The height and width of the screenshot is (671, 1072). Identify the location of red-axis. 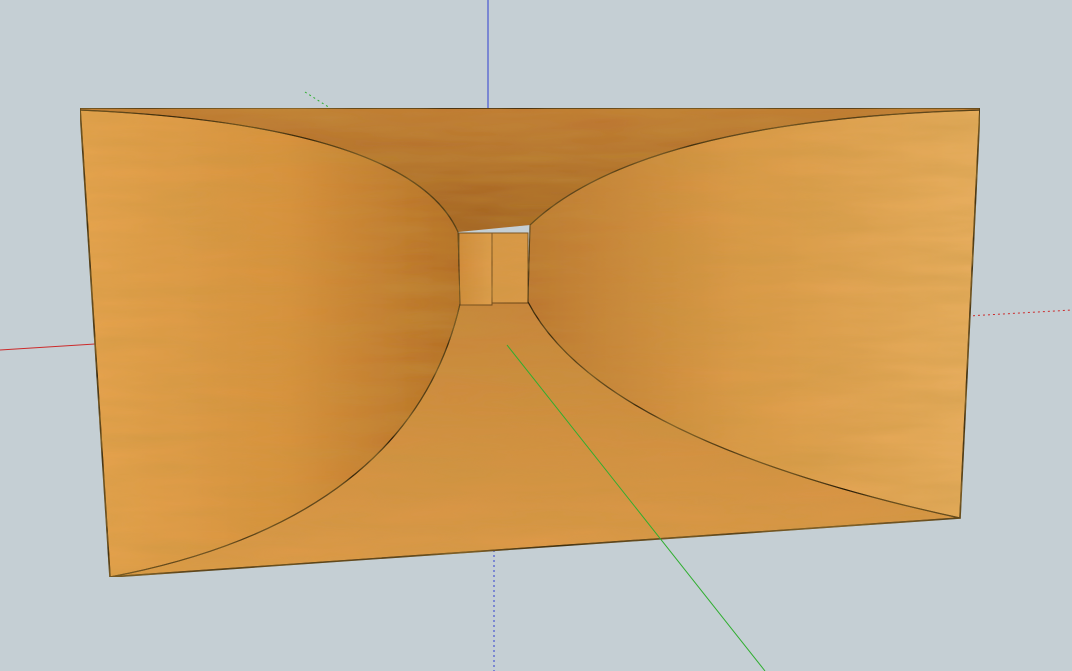
(48, 347).